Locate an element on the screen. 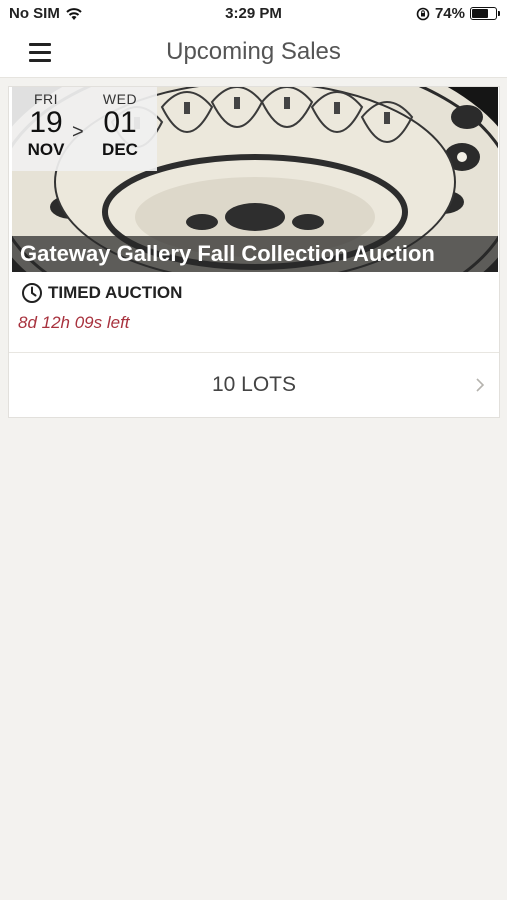 This screenshot has height=900, width=507. nav-bar: Upcoming Sales is located at coordinates (253, 53).